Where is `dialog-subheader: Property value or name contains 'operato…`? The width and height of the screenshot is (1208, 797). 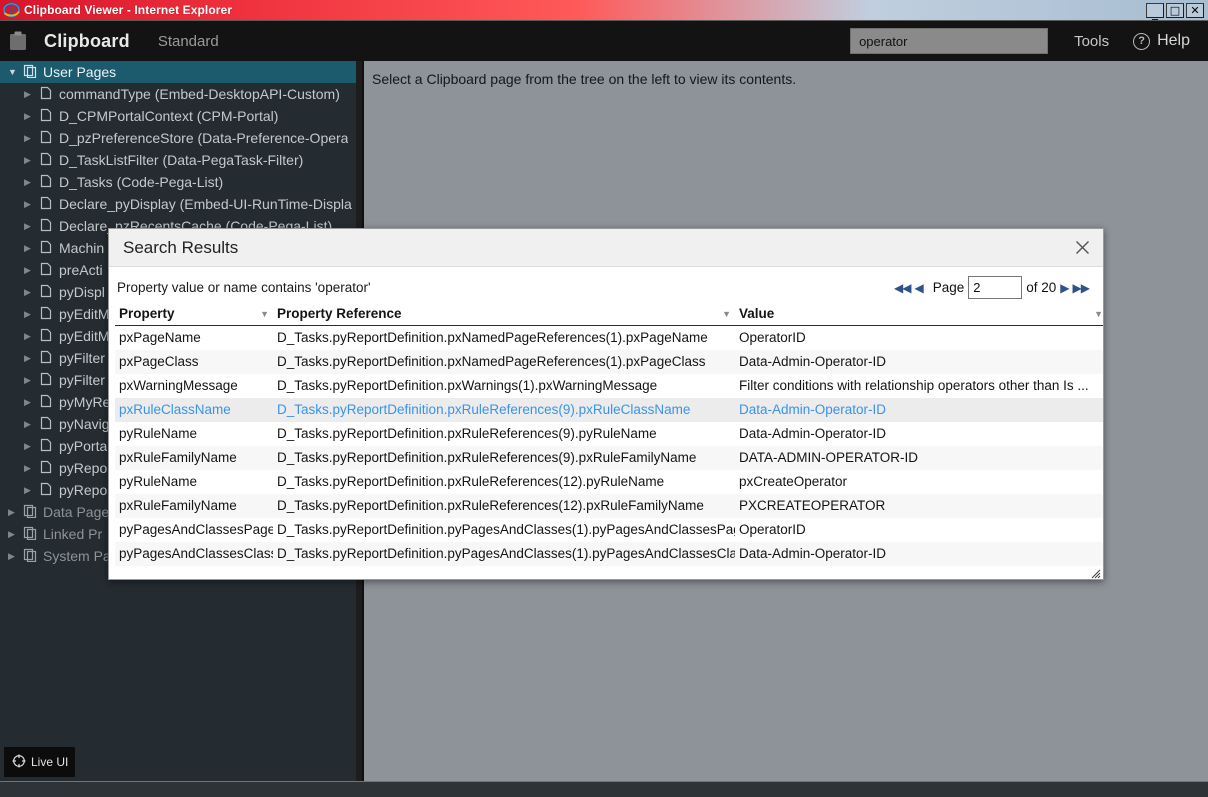 dialog-subheader: Property value or name contains 'operato… is located at coordinates (606, 285).